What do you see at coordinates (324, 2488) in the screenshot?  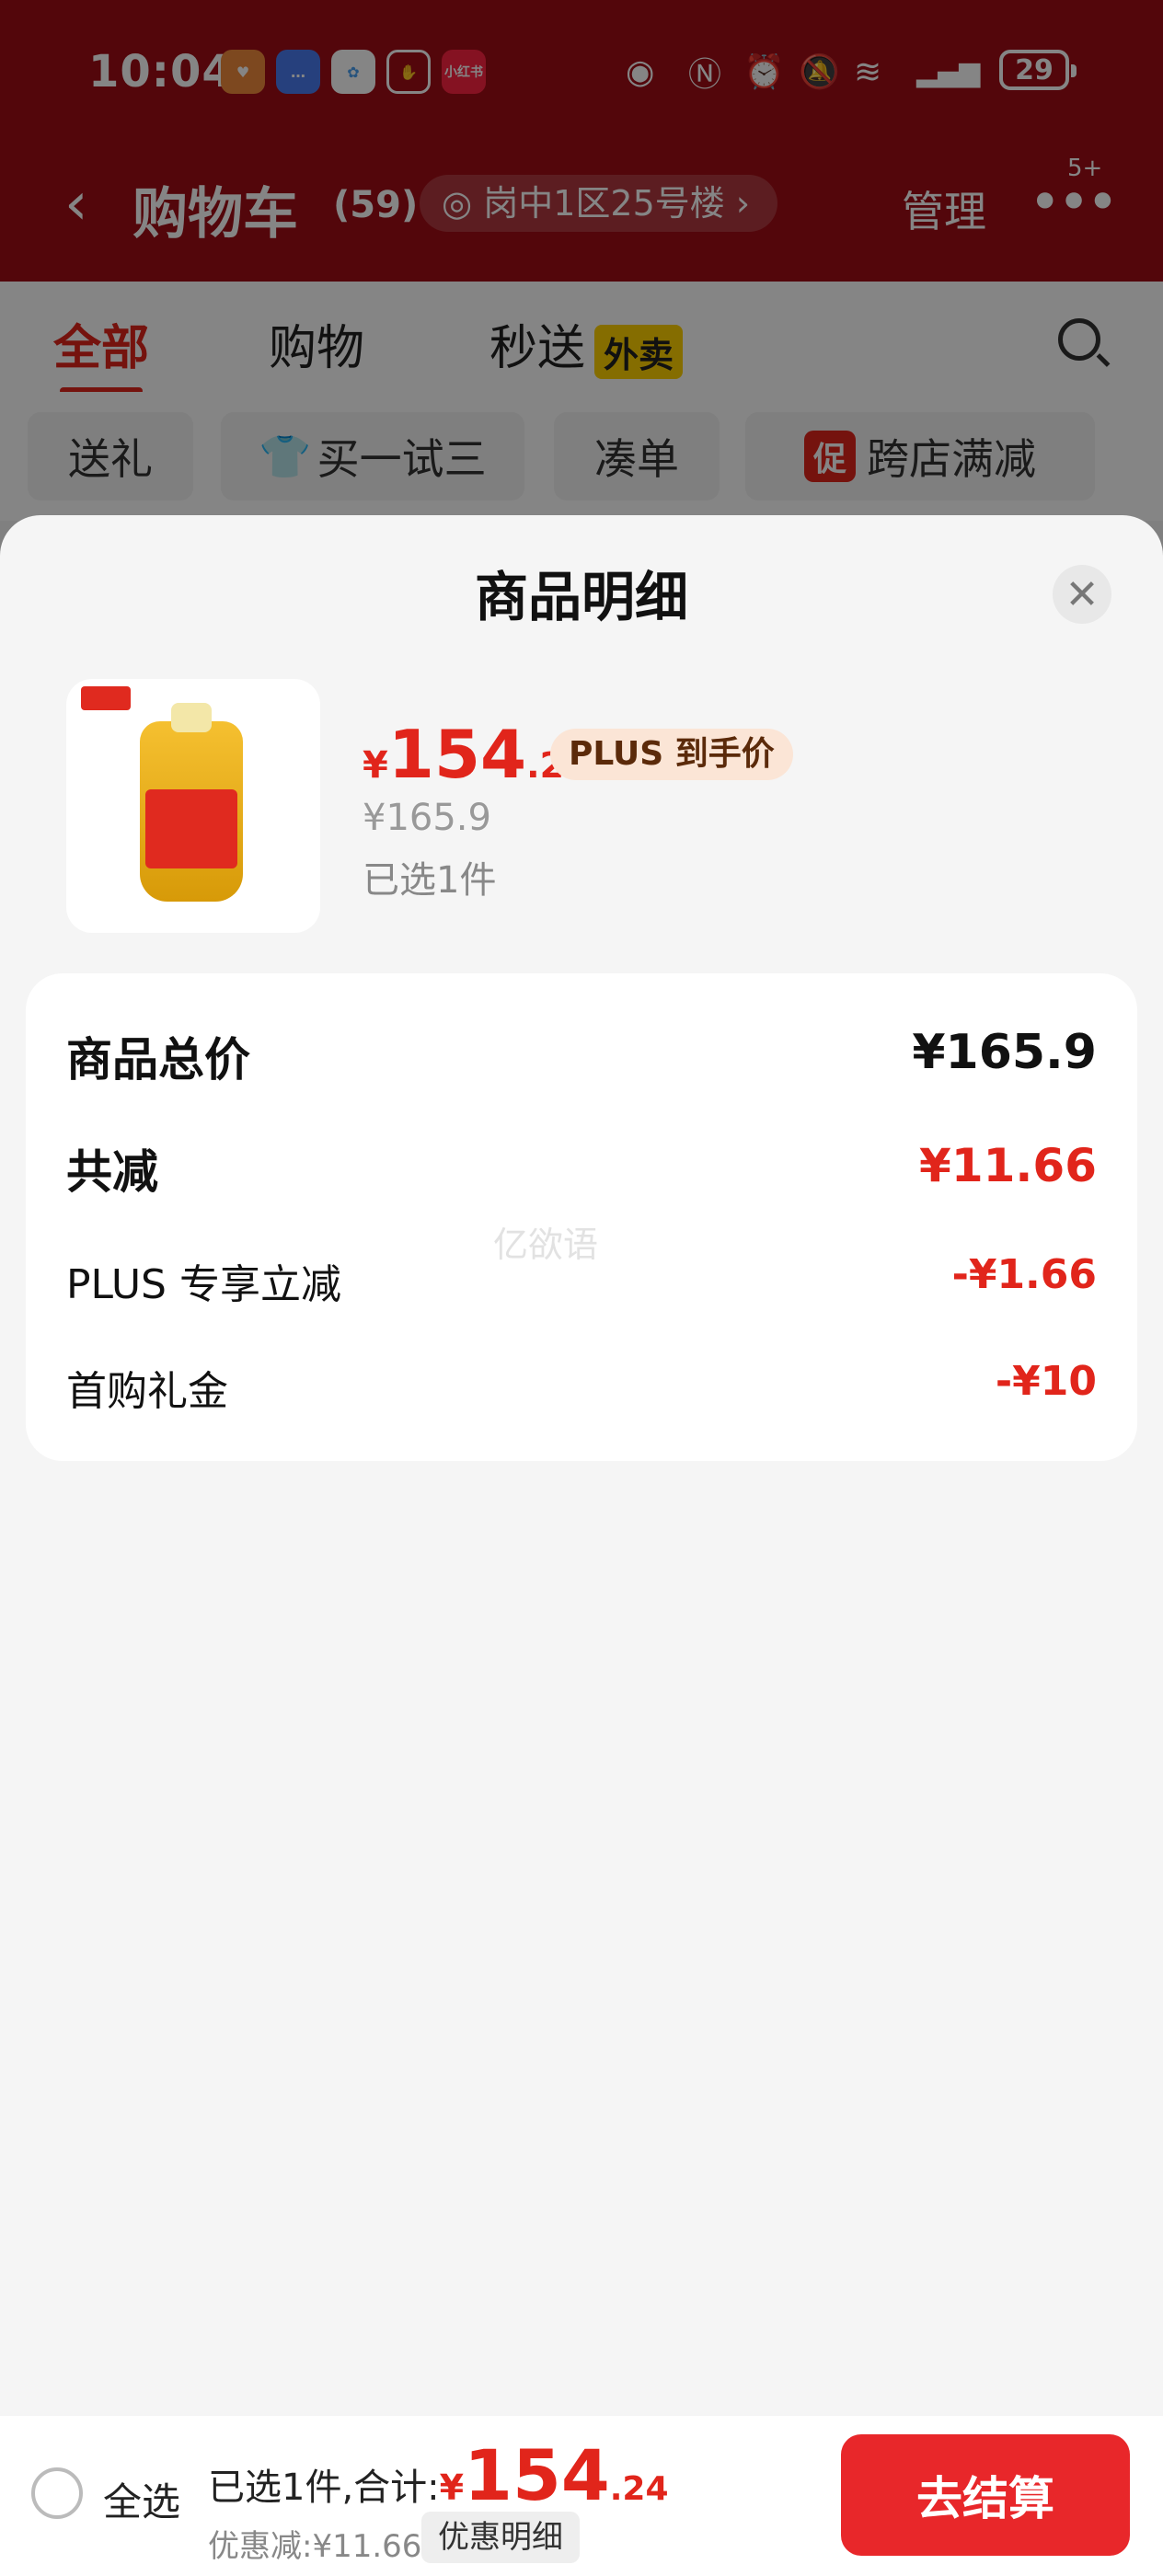 I see `total-prefix: 已选1件,合计:` at bounding box center [324, 2488].